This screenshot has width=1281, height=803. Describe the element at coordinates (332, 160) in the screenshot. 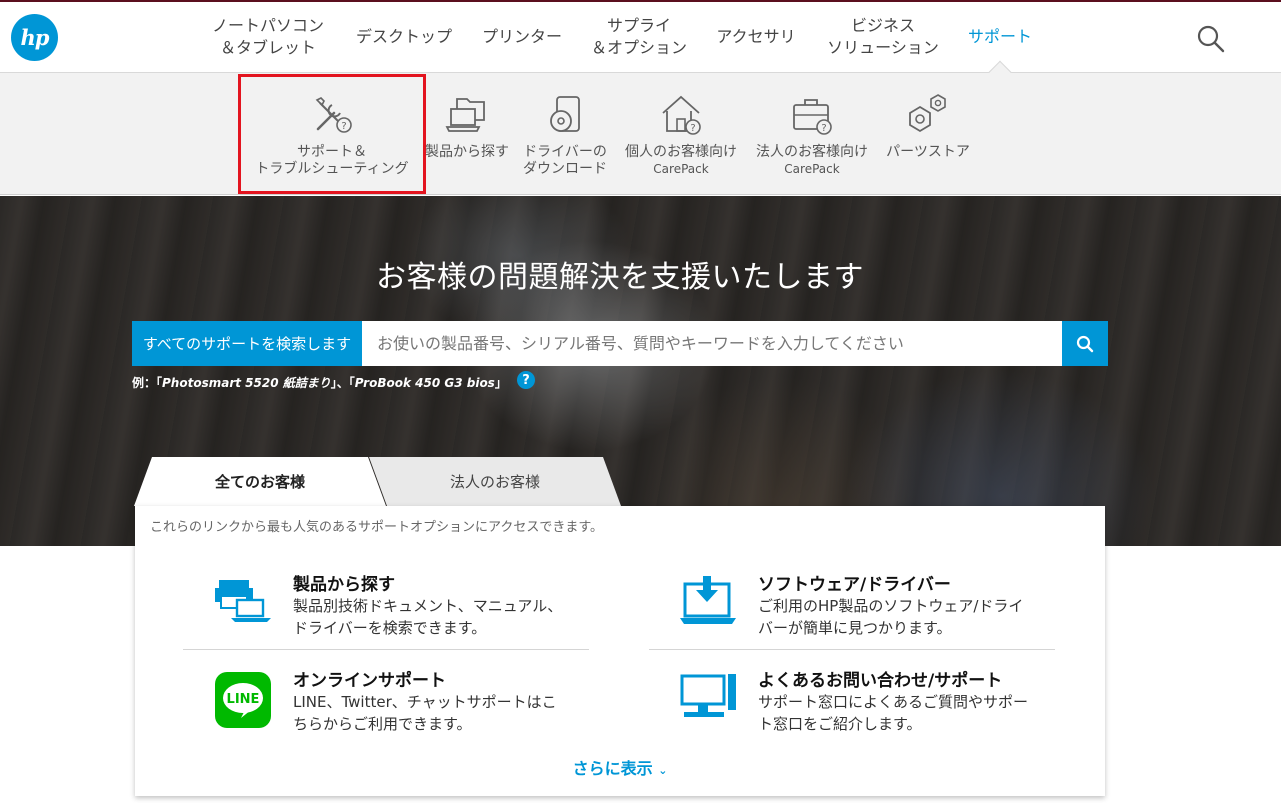

I see `submenu-label: サポート＆ トラブルシューティング` at that location.